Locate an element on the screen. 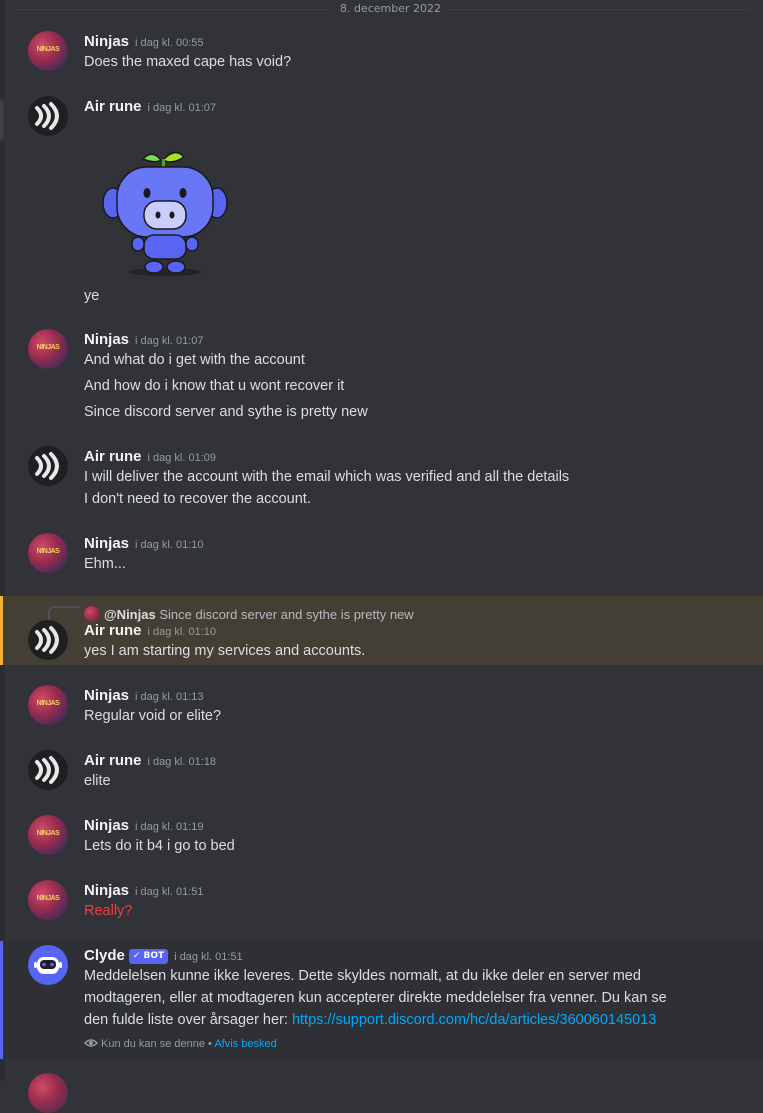 This screenshot has width=763, height=1113. scrollbar-thumb is located at coordinates (2, 120).